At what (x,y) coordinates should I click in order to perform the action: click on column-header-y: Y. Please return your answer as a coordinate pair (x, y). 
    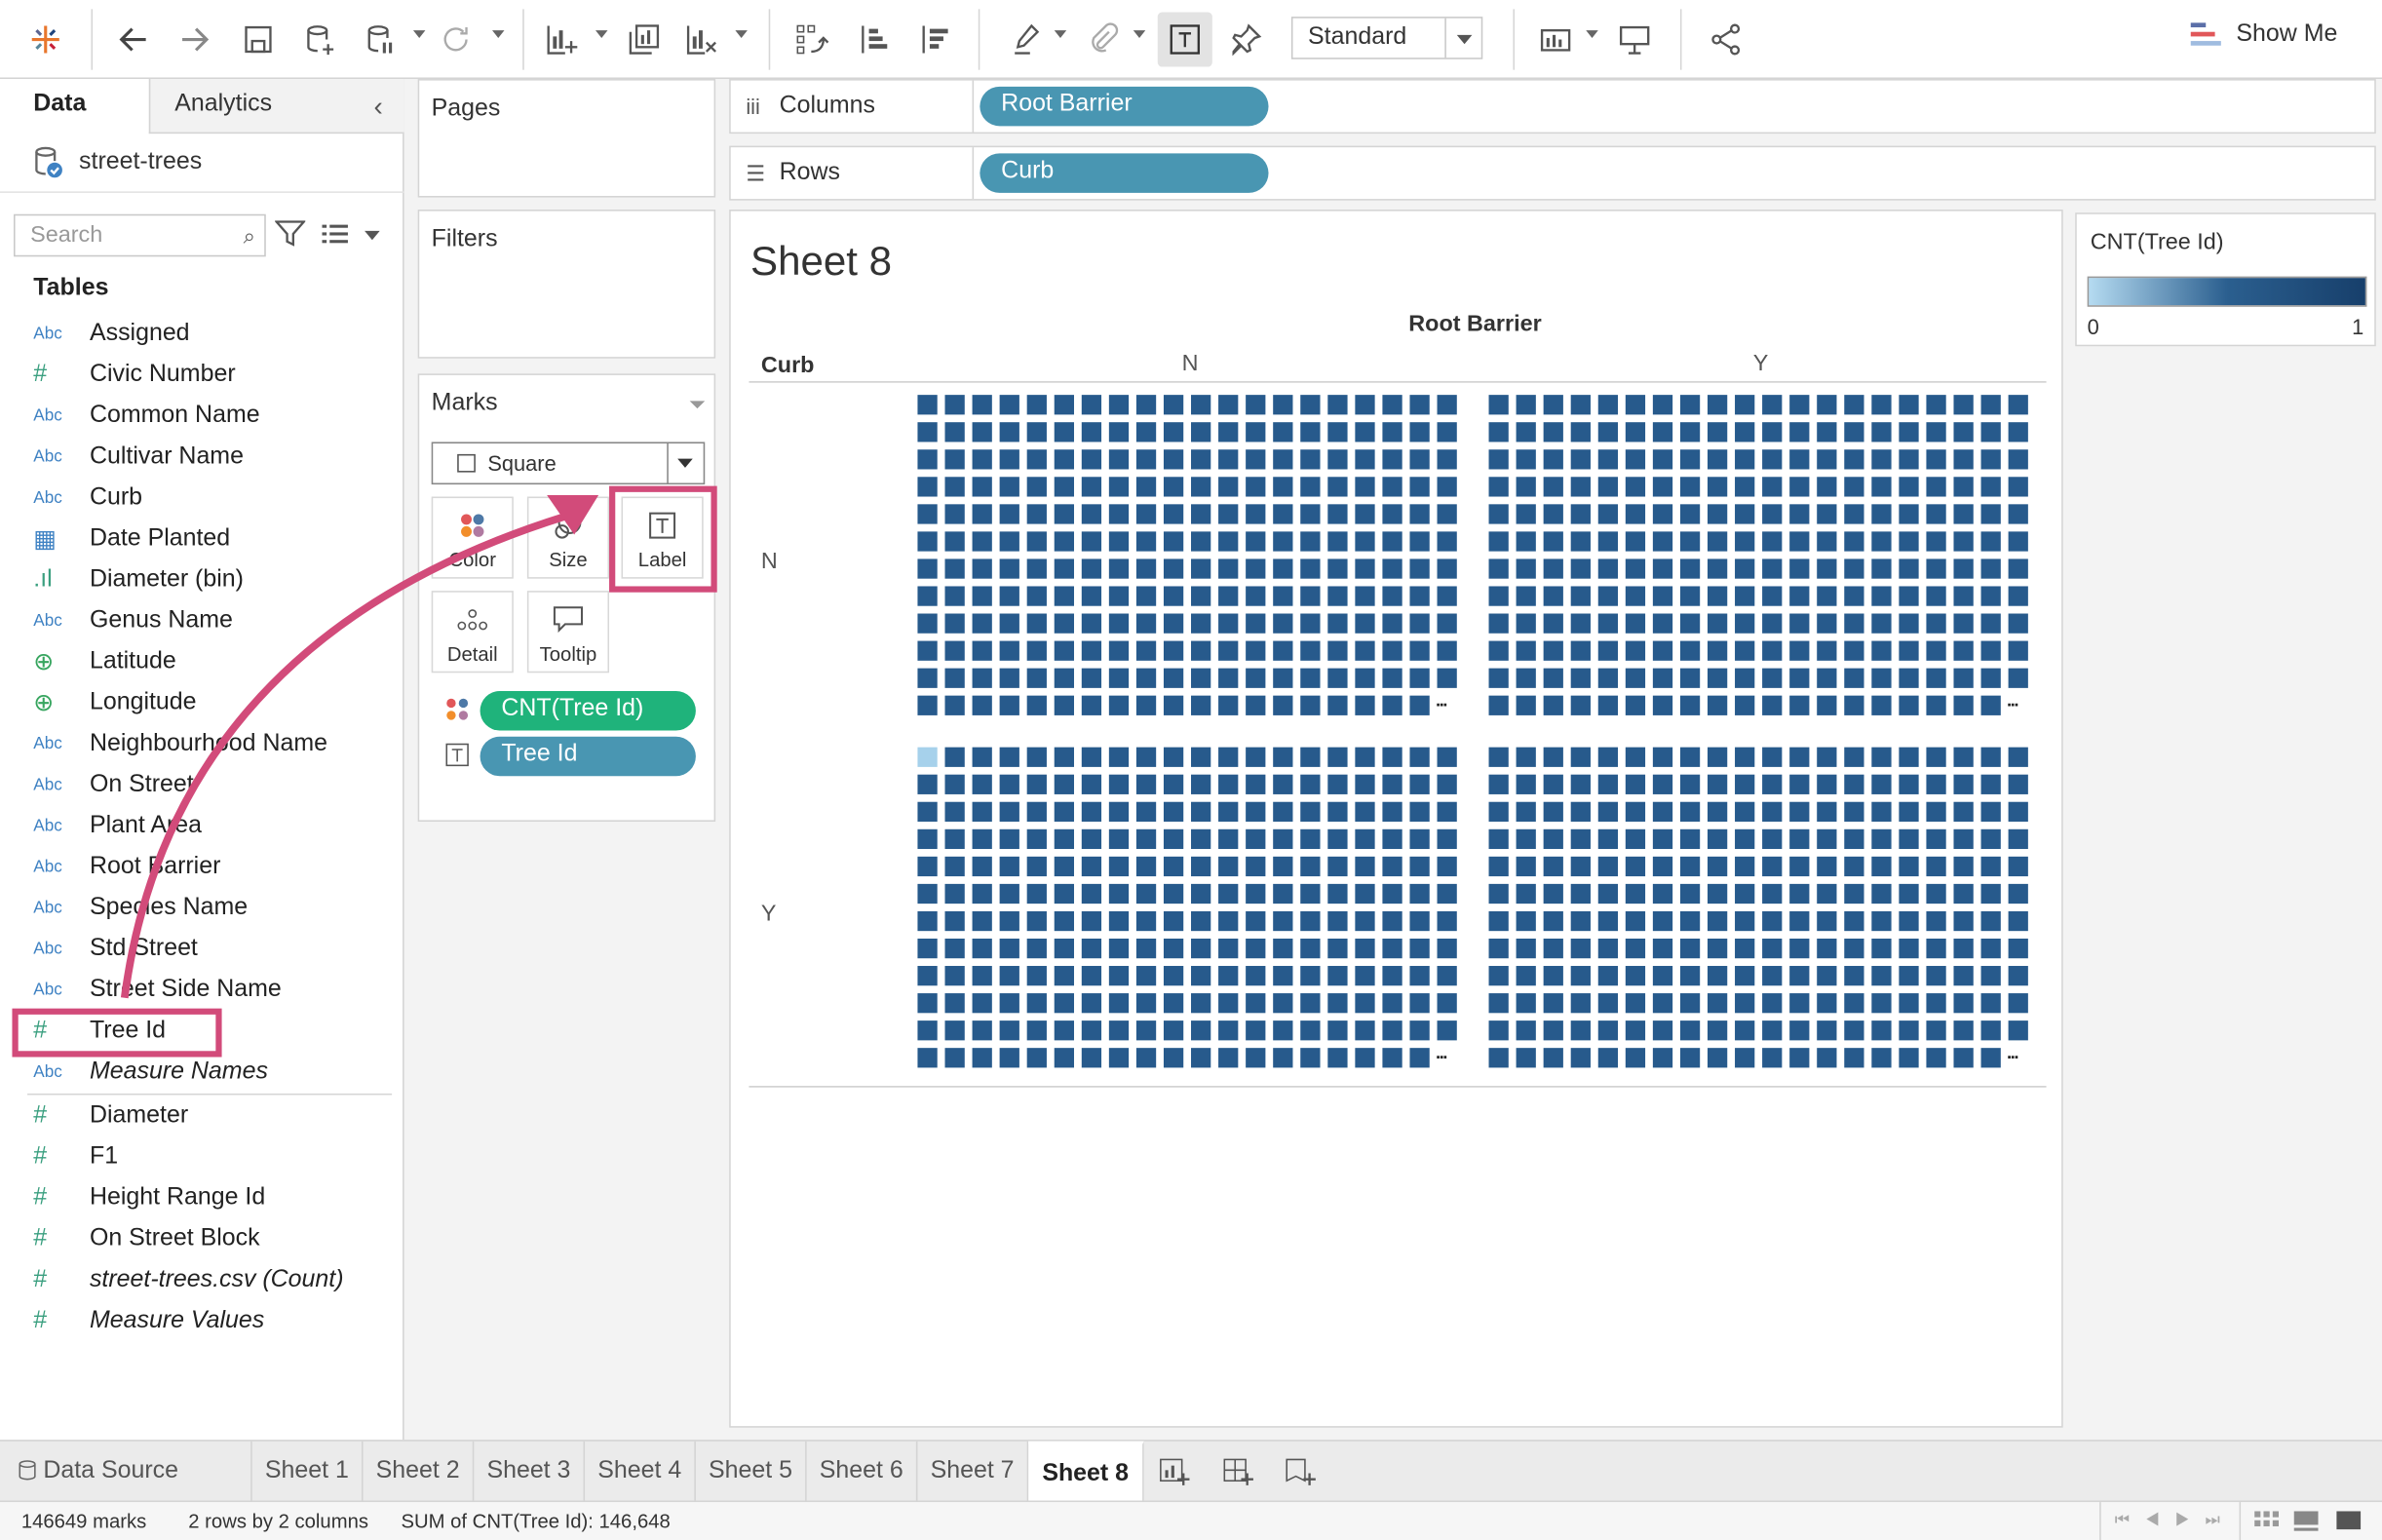
    Looking at the image, I should click on (1761, 363).